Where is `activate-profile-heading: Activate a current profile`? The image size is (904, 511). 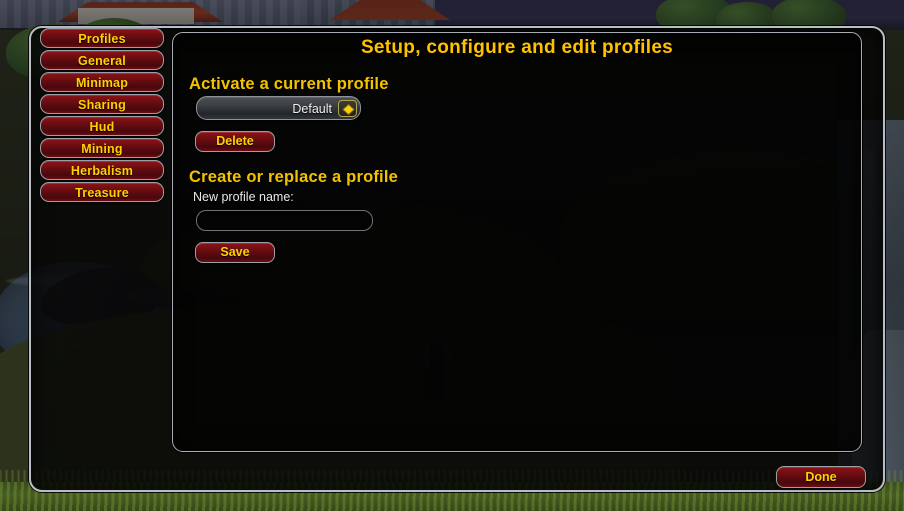 activate-profile-heading: Activate a current profile is located at coordinates (289, 84).